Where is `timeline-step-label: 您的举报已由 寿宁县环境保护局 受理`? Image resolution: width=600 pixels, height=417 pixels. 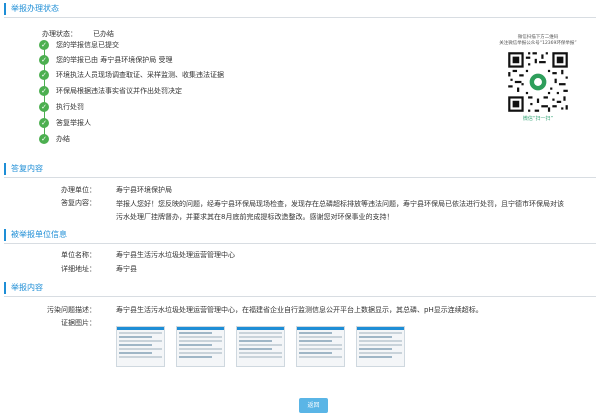
timeline-step-label: 您的举报已由 寿宁县环境保护局 受理 is located at coordinates (114, 60).